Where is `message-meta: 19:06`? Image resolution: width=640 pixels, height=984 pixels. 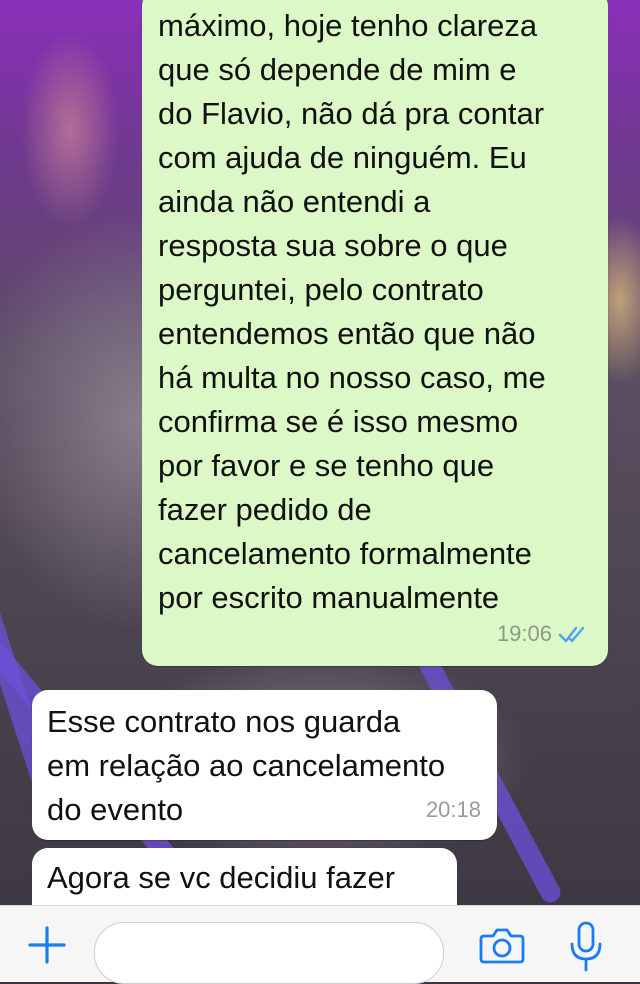
message-meta: 19:06 is located at coordinates (543, 634).